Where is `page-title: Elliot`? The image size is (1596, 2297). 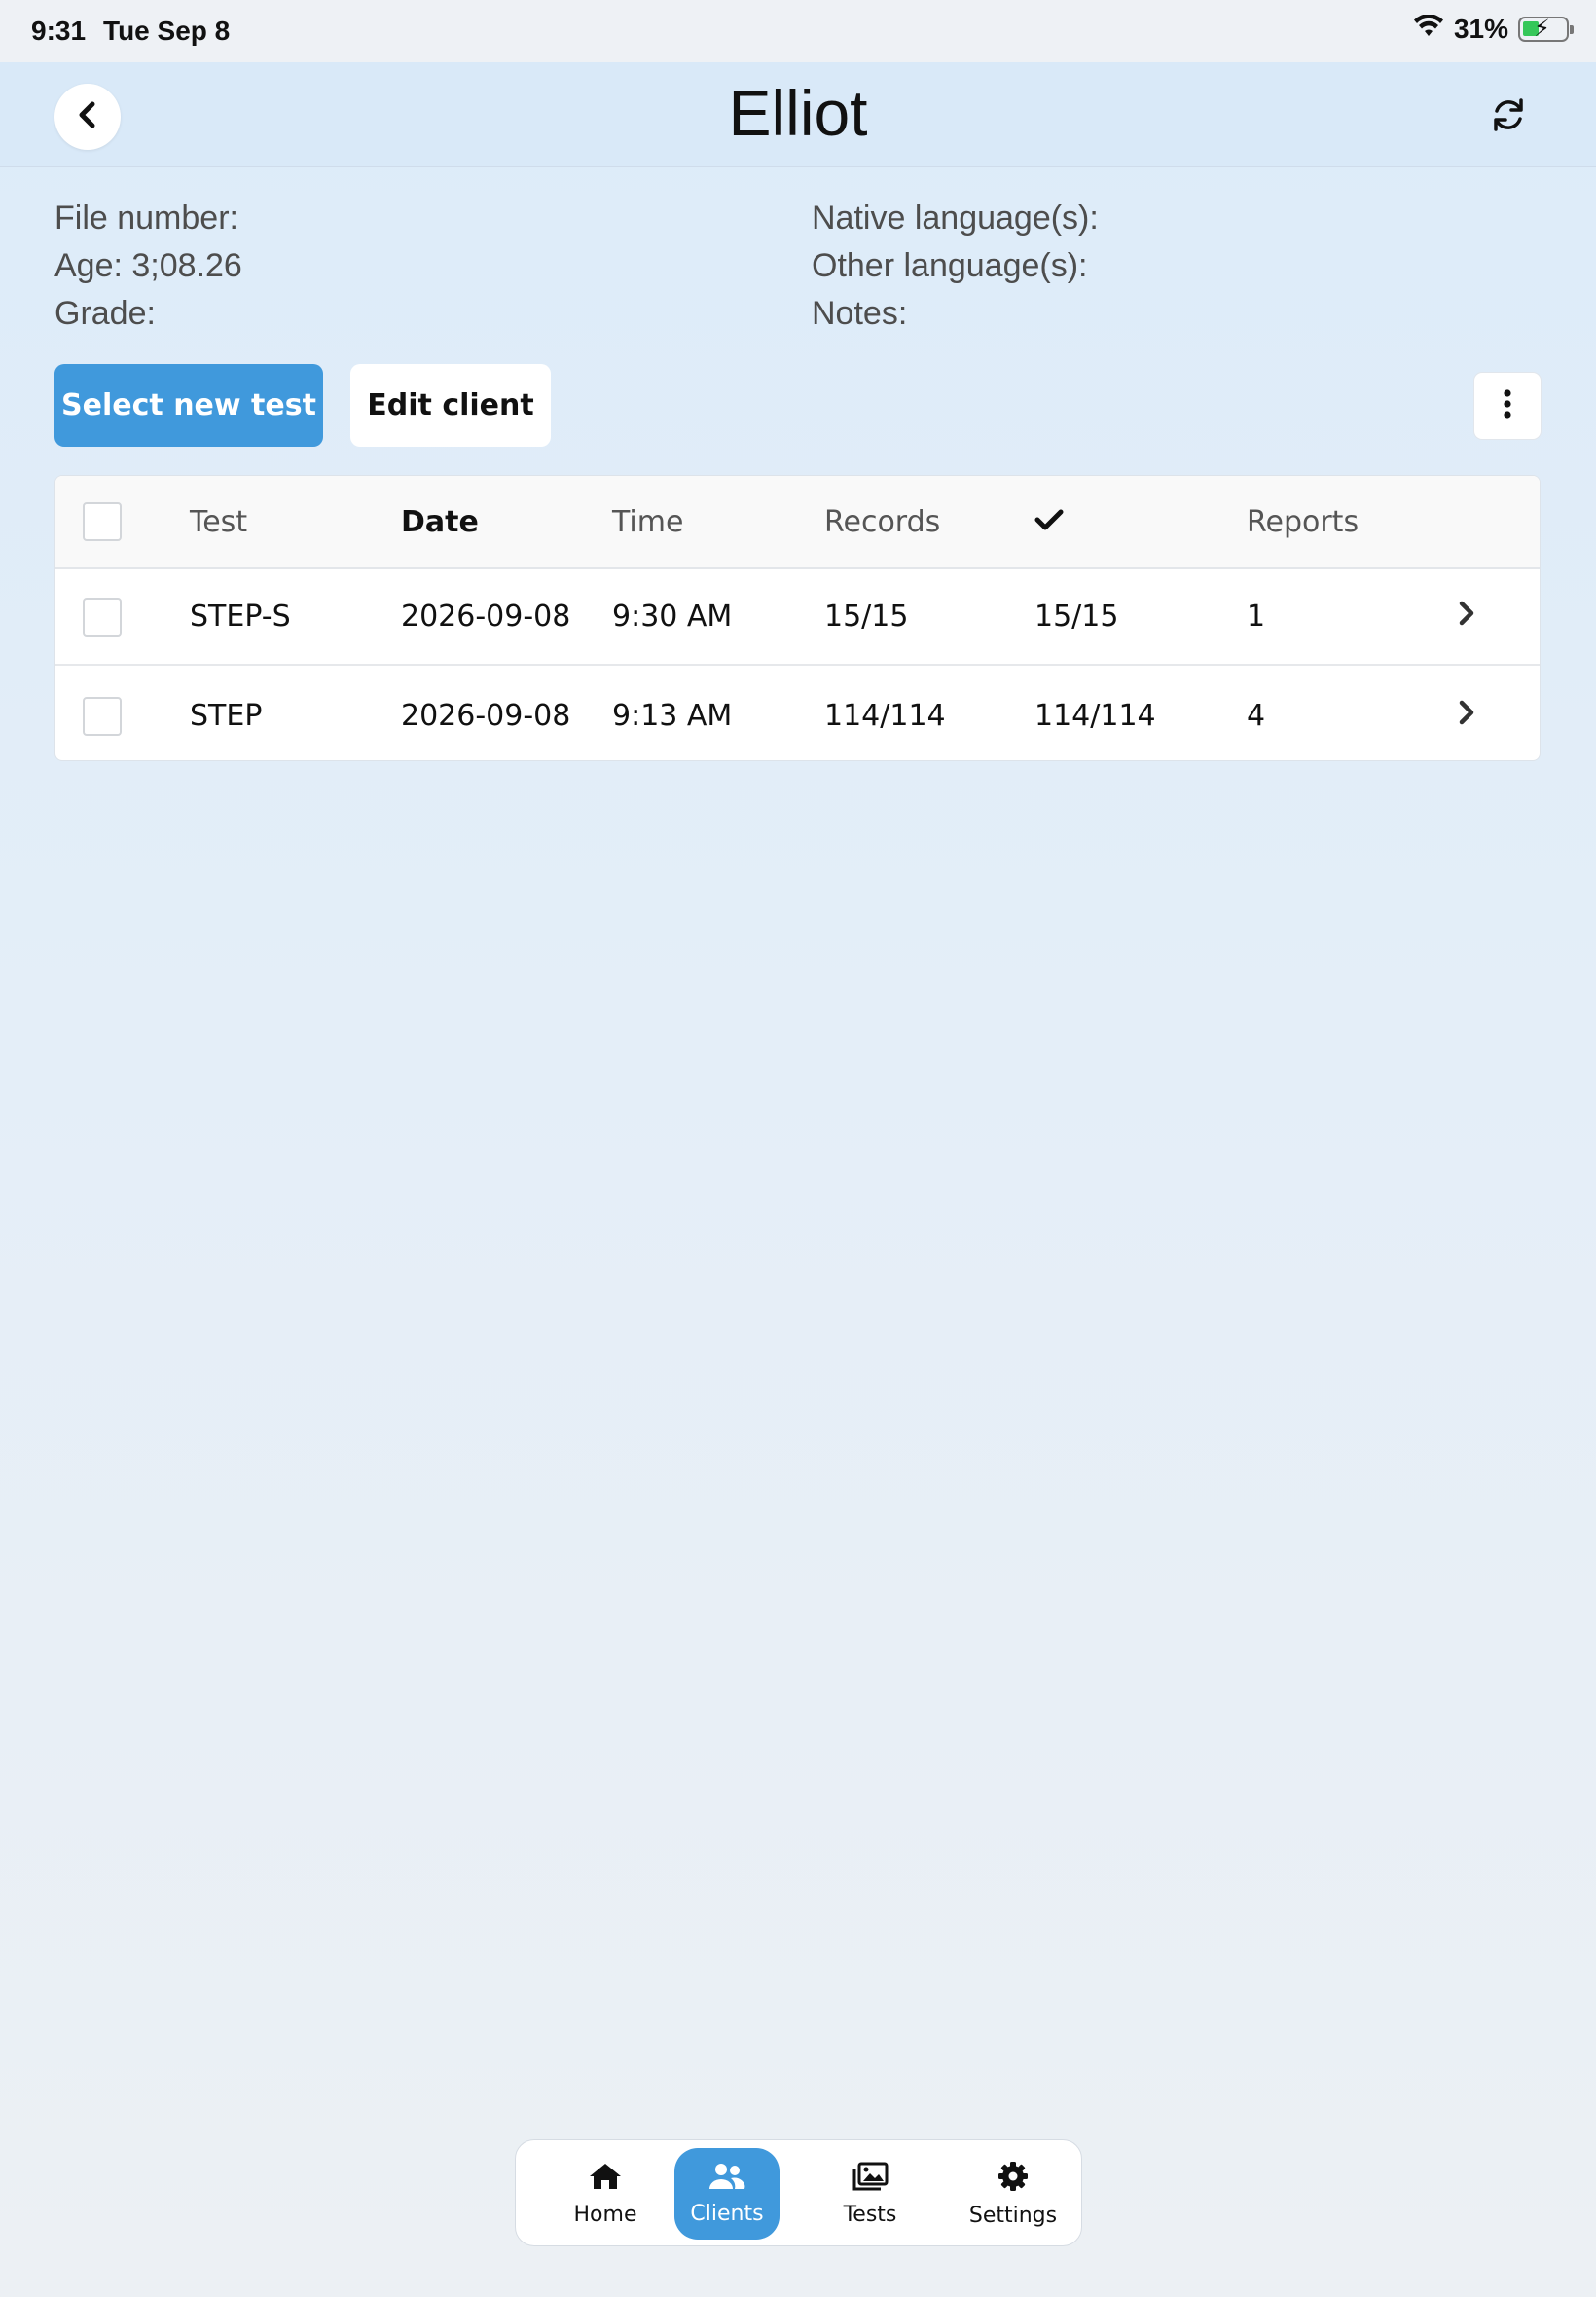
page-title: Elliot is located at coordinates (798, 113).